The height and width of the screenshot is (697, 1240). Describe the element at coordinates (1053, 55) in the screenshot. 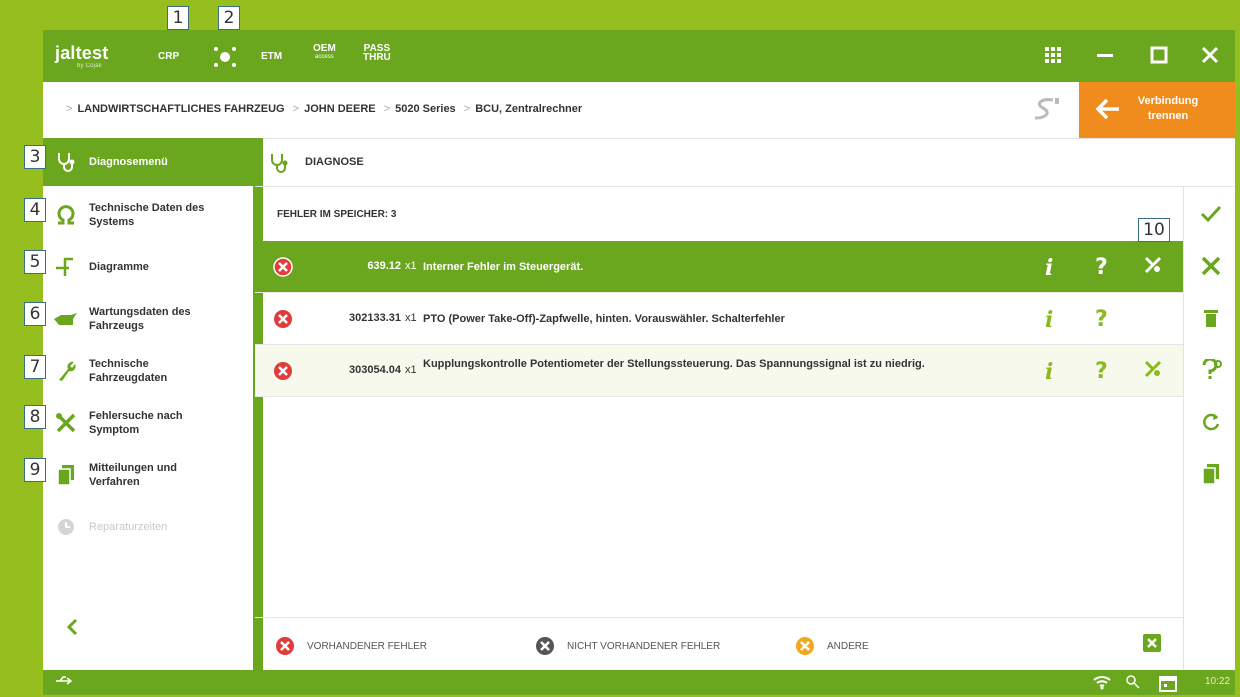

I see `apps-grid-icon` at that location.